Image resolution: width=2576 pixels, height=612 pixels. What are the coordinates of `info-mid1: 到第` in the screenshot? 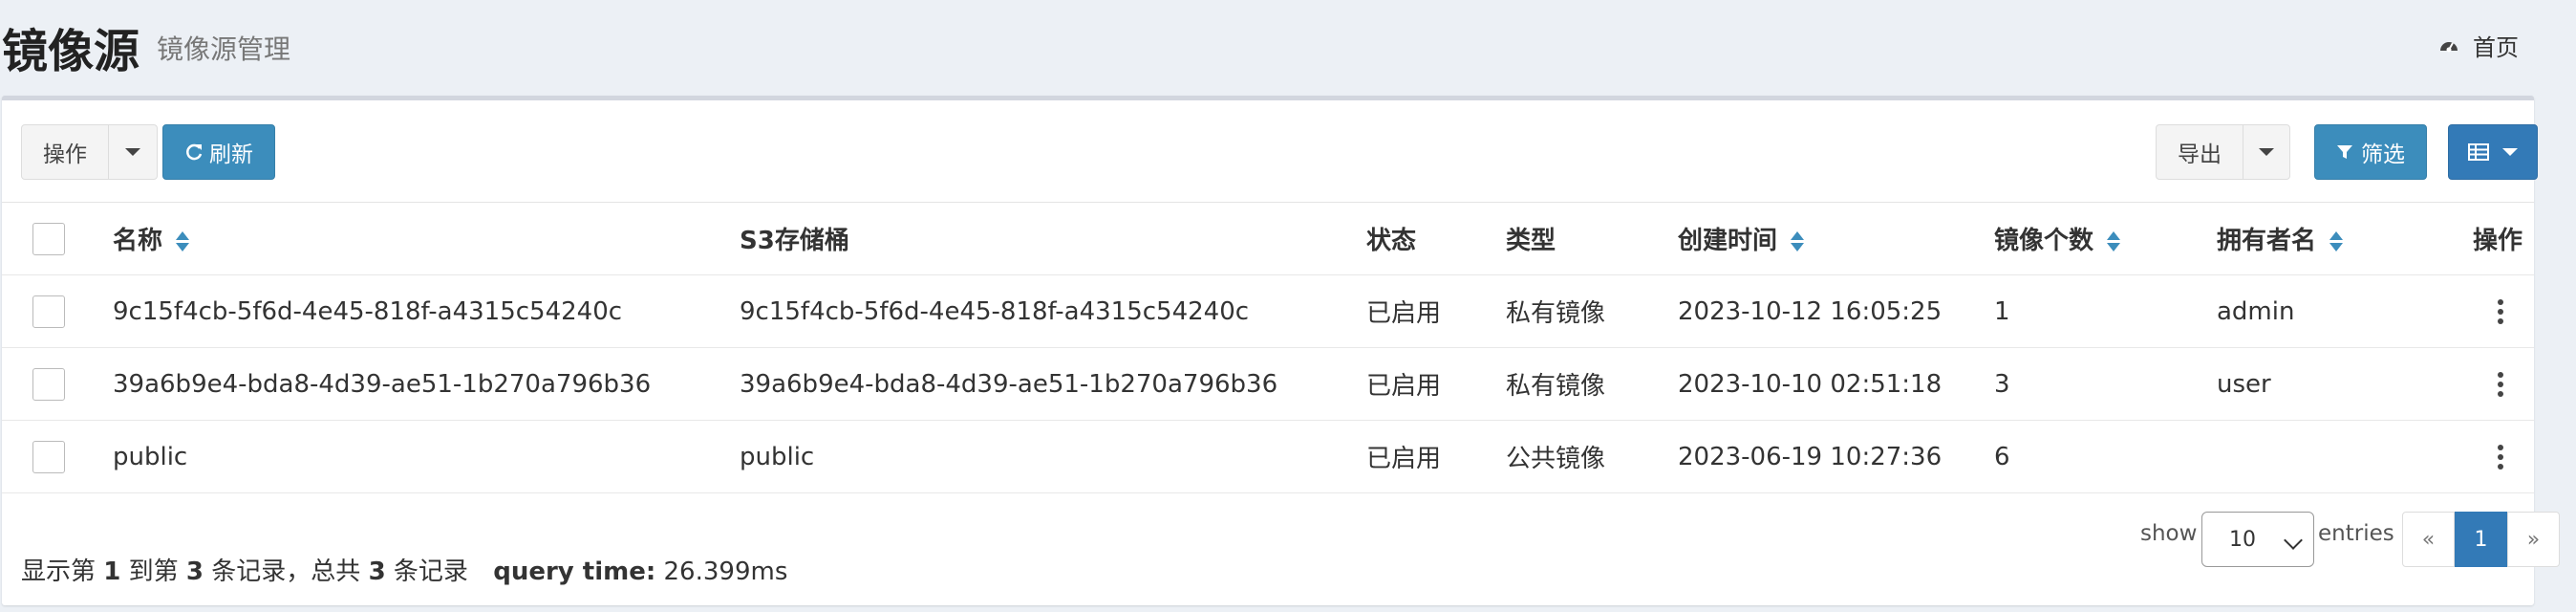 It's located at (153, 571).